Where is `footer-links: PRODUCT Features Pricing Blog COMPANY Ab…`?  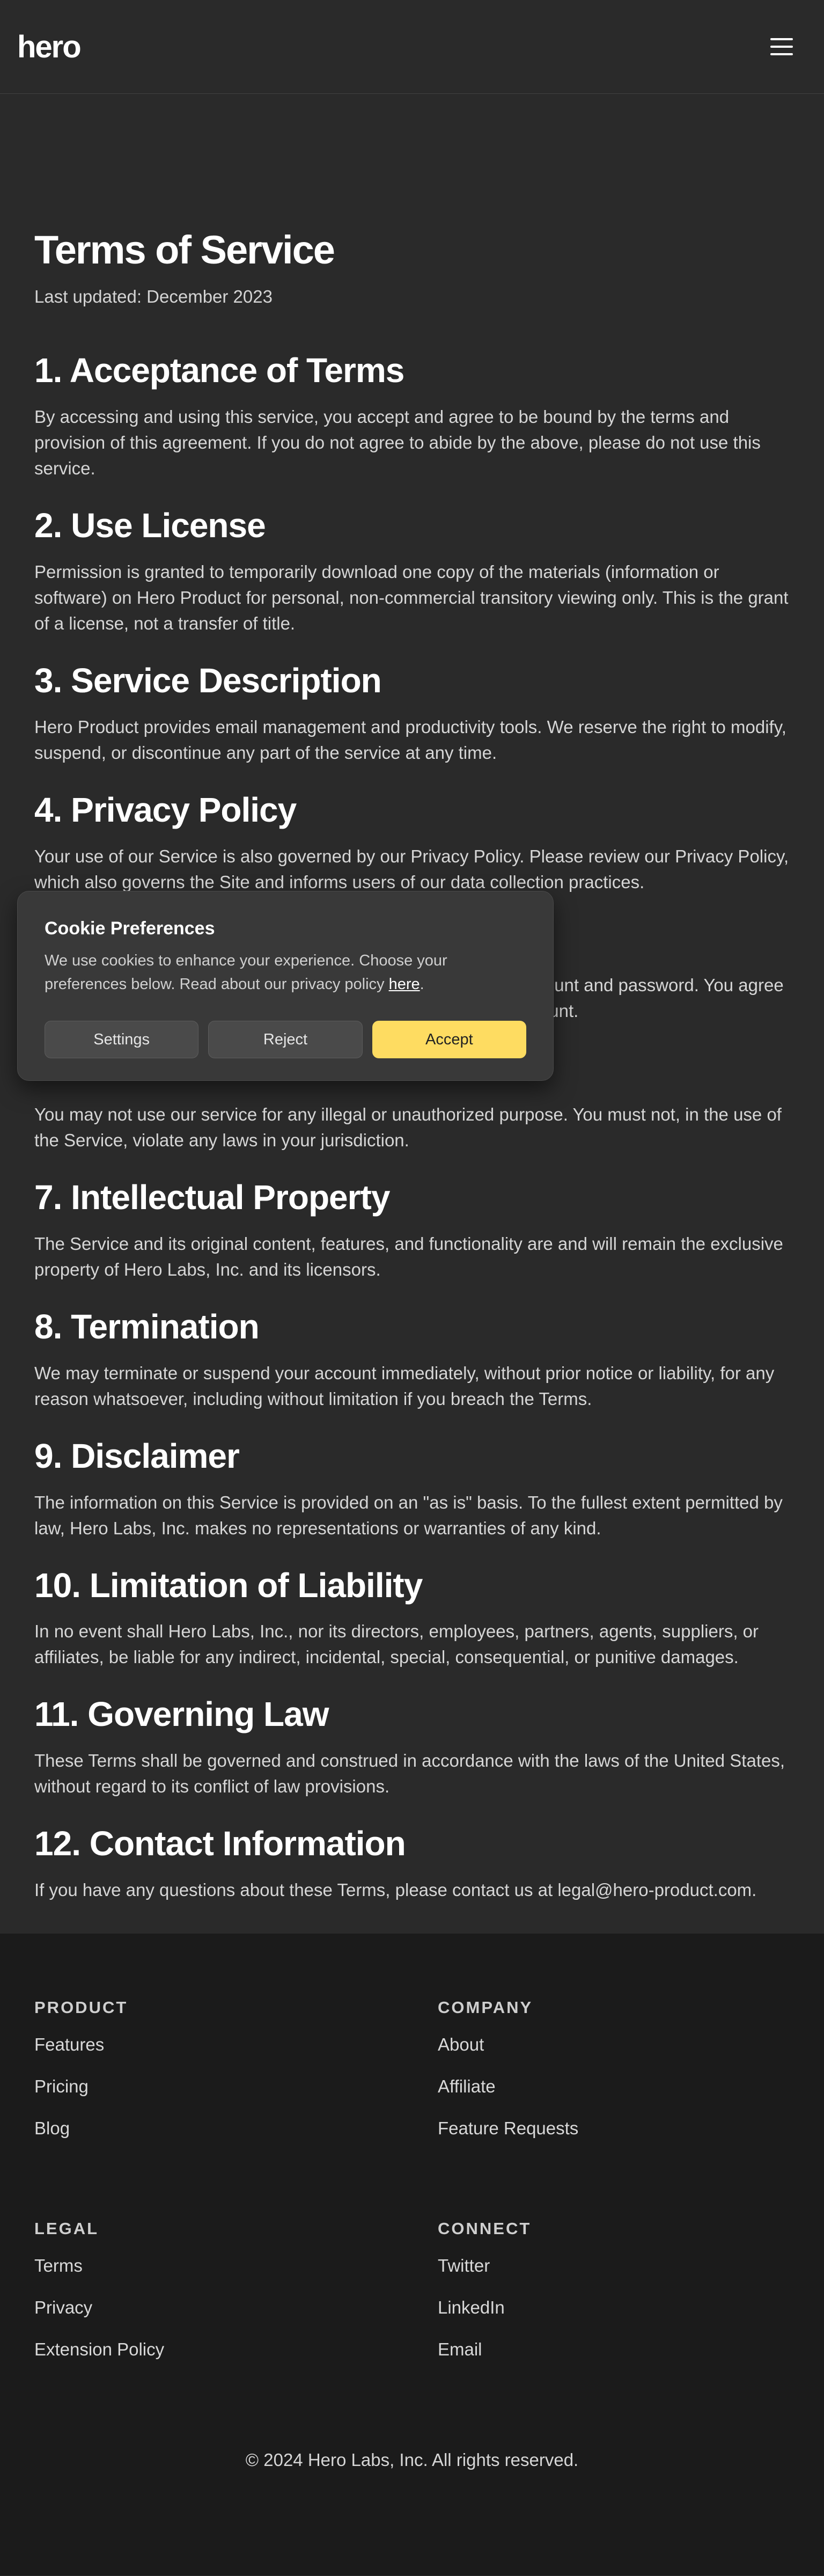 footer-links: PRODUCT Features Pricing Blog COMPANY Ab… is located at coordinates (412, 2189).